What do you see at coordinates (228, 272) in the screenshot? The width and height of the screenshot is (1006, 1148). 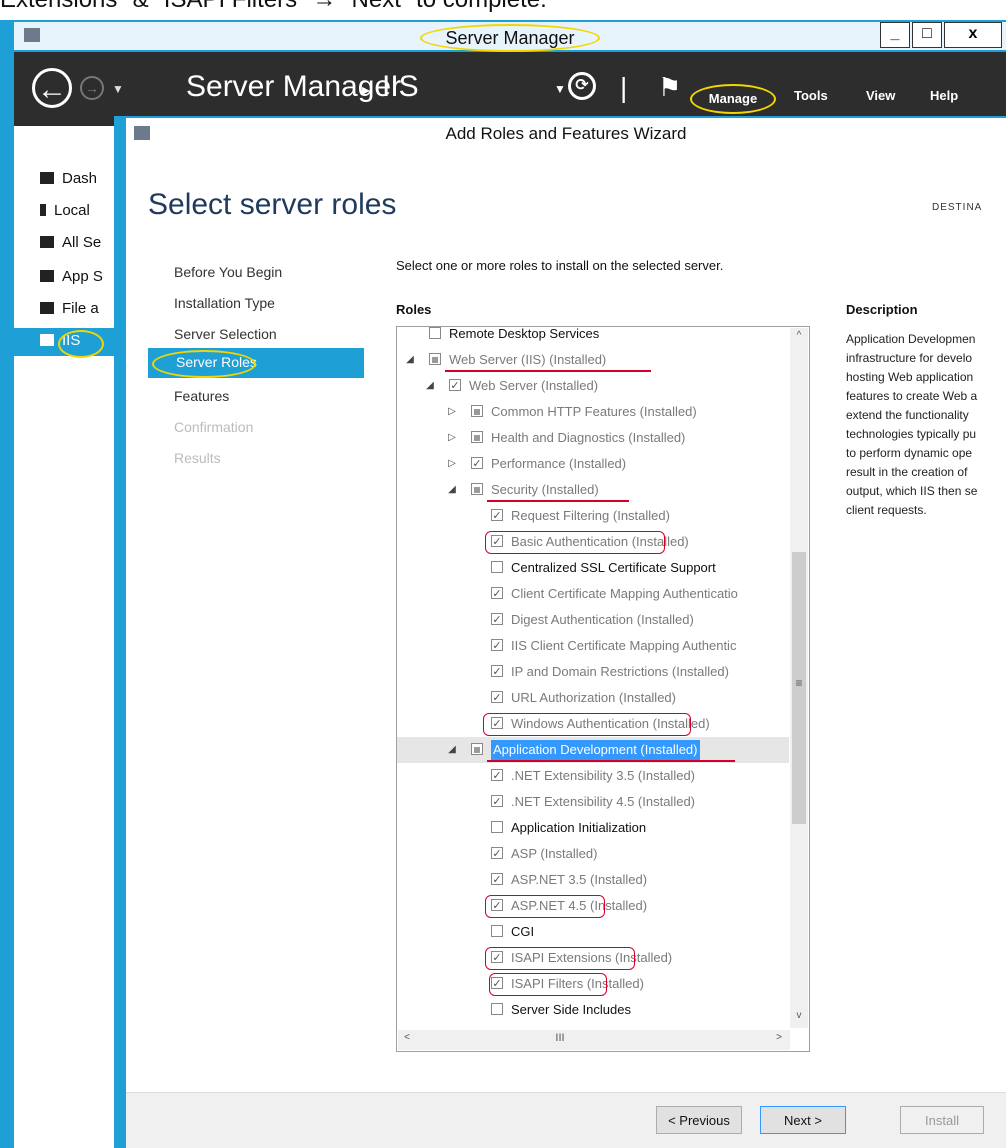 I see `nav-before-you-begin: Before You Begin` at bounding box center [228, 272].